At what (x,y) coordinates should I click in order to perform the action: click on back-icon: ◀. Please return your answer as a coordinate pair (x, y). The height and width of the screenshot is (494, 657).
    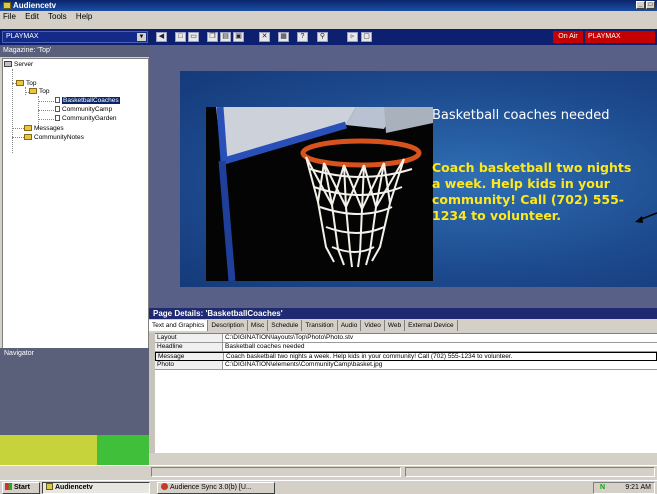
    Looking at the image, I should click on (161, 37).